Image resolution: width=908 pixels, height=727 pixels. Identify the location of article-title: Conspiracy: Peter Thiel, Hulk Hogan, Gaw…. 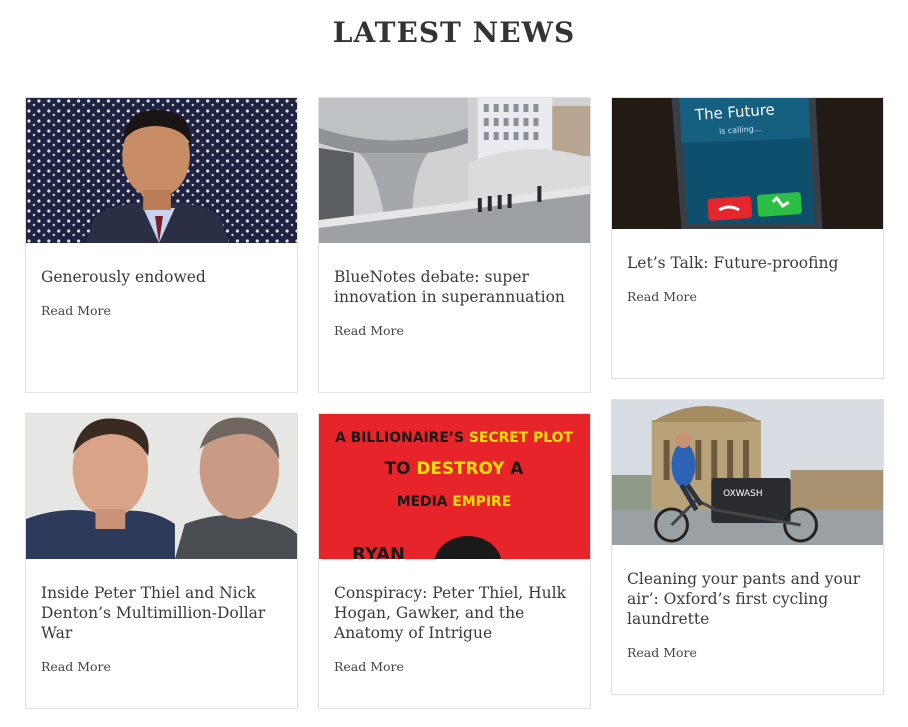
(455, 613).